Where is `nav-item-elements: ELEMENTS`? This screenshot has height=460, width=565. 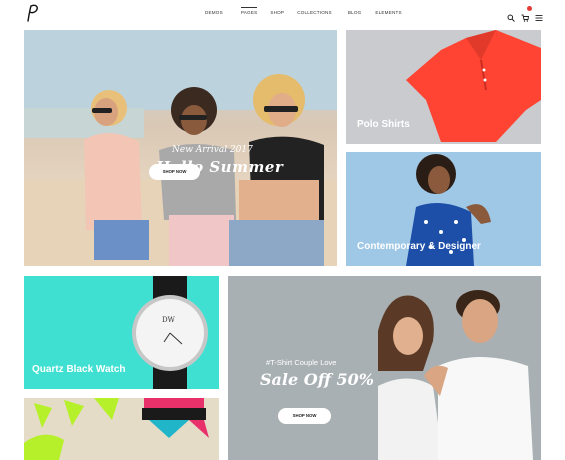
nav-item-elements: ELEMENTS is located at coordinates (388, 12).